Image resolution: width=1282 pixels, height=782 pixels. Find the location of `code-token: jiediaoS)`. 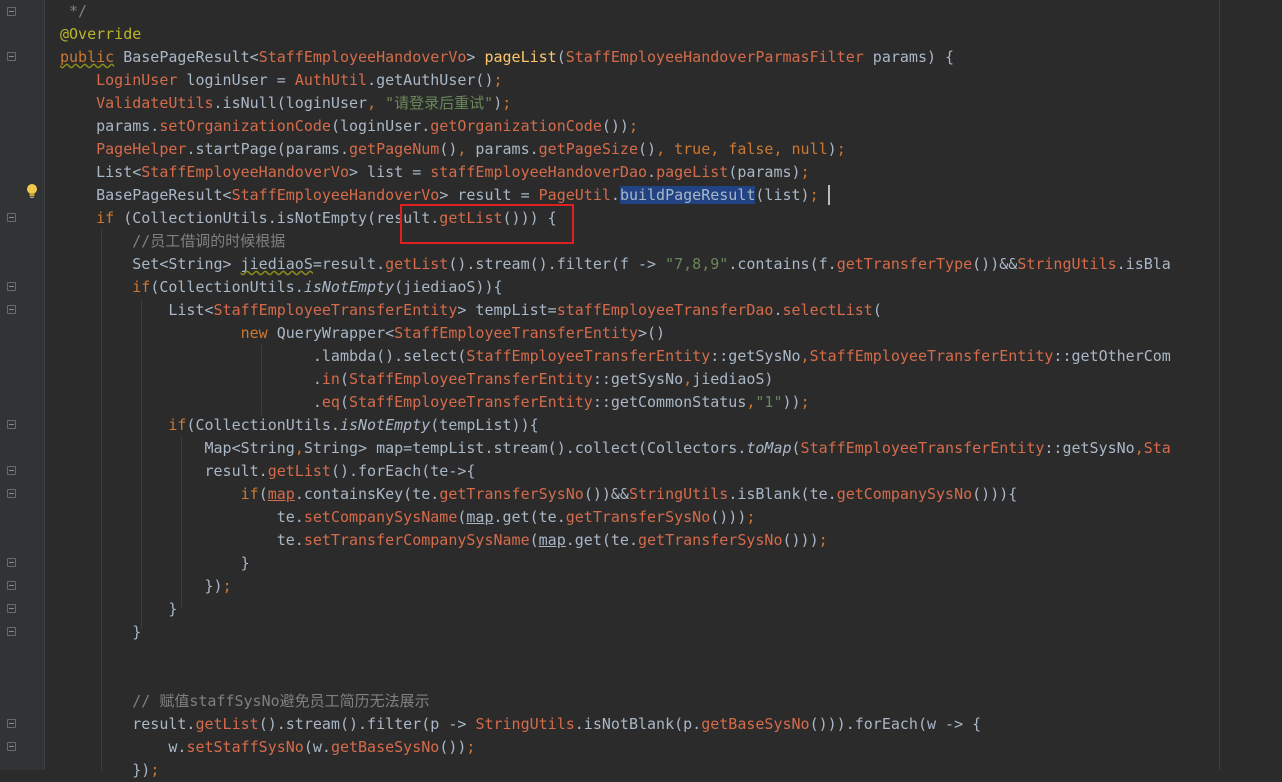

code-token: jiediaoS) is located at coordinates (733, 379).